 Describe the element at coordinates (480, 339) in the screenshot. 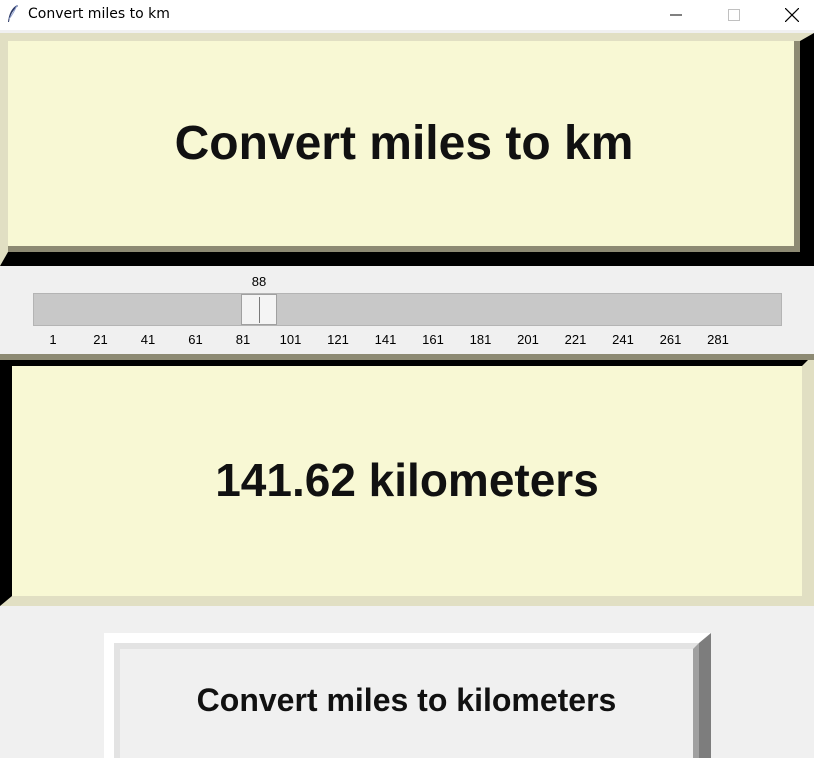

I see `slider-tick-label: 181` at that location.